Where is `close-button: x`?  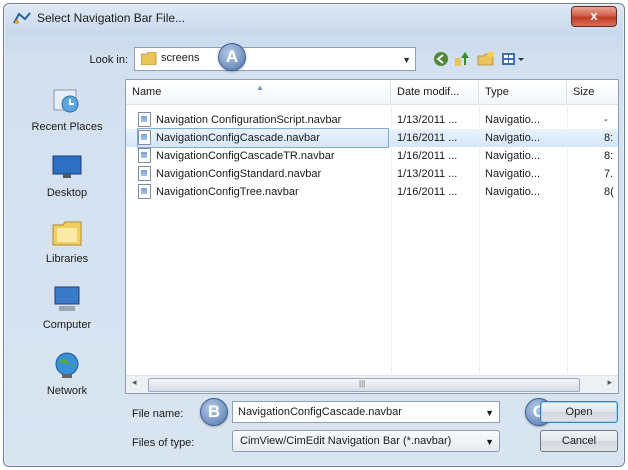 close-button: x is located at coordinates (594, 16).